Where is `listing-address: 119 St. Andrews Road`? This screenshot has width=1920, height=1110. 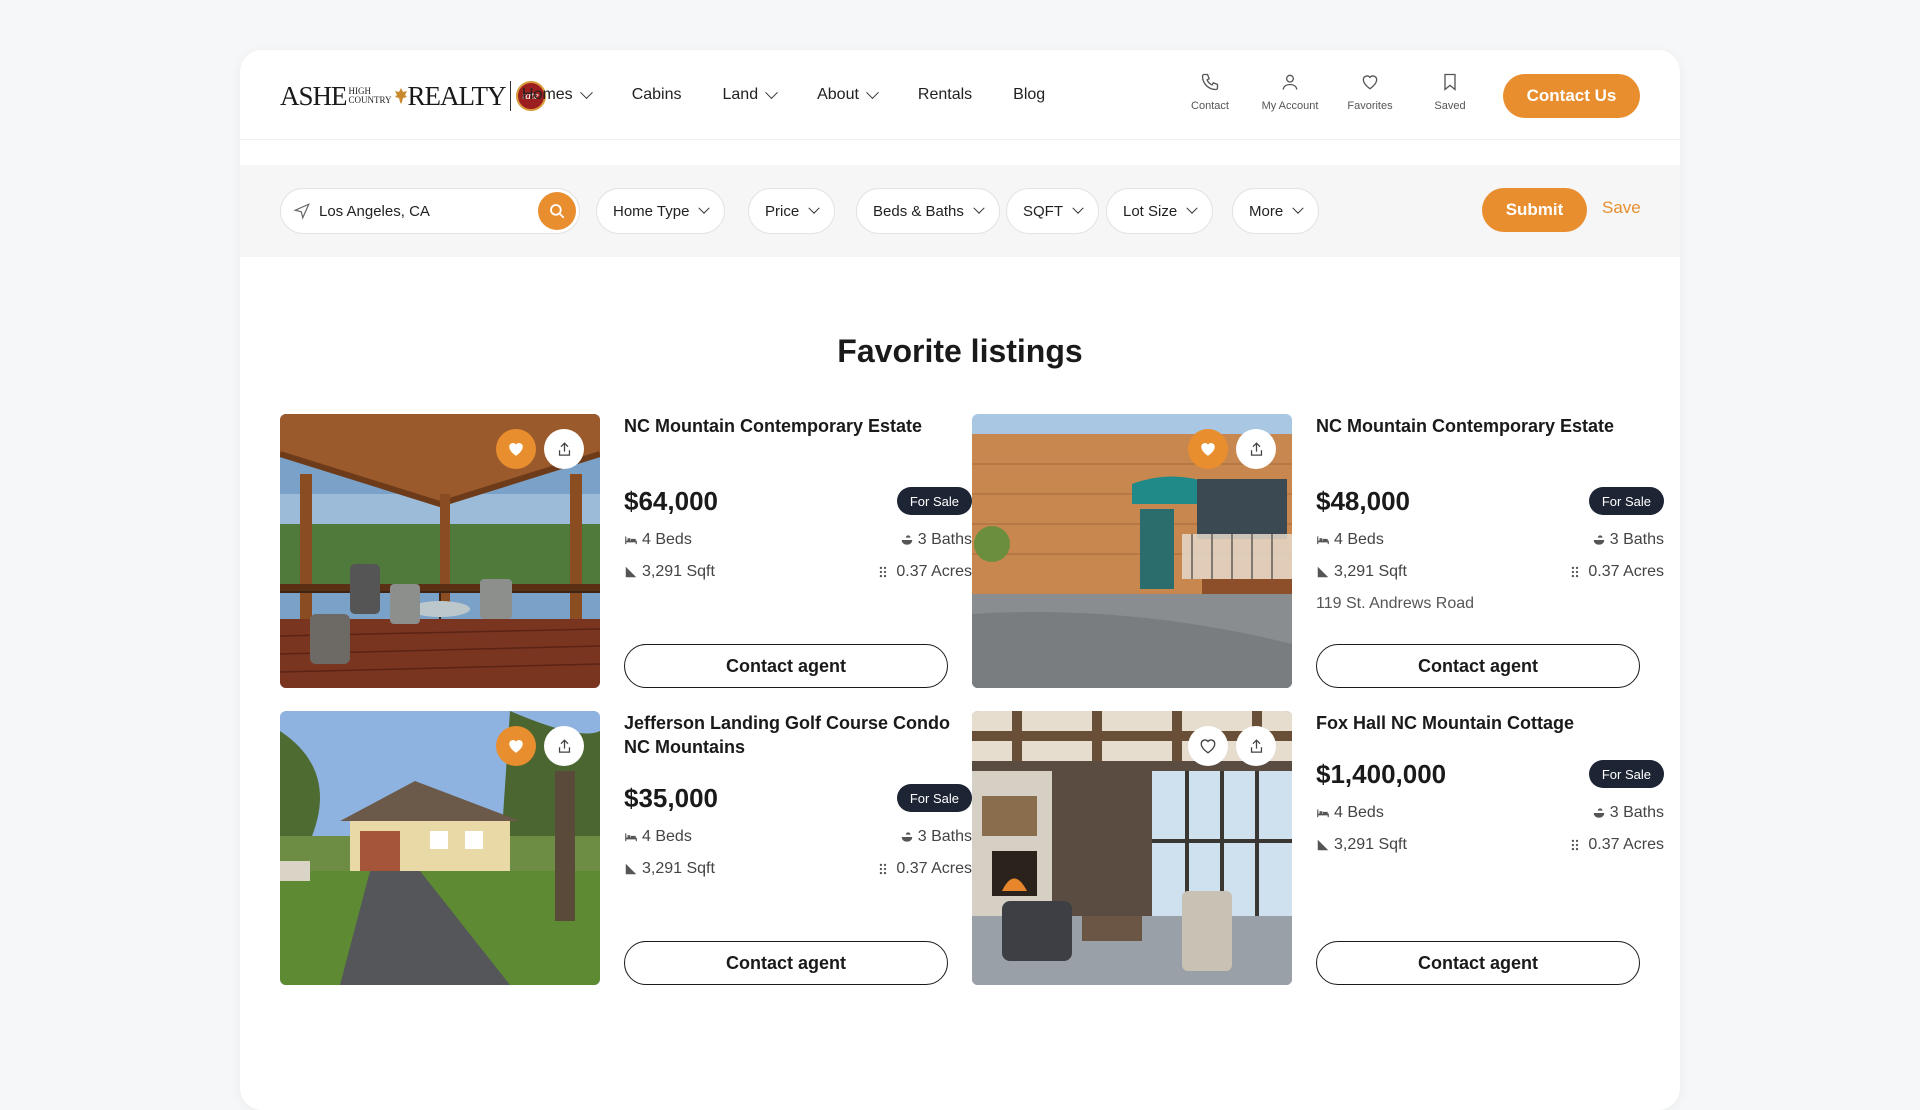
listing-address: 119 St. Andrews Road is located at coordinates (1395, 603).